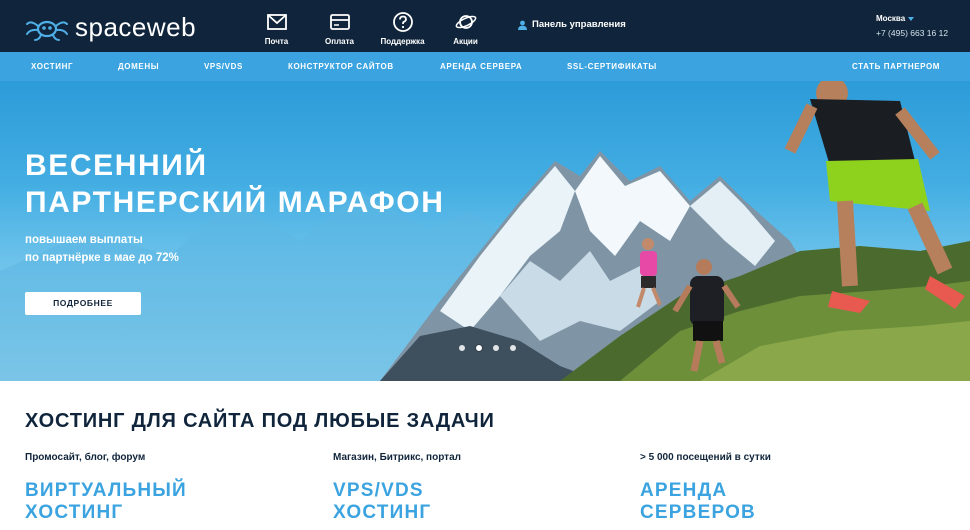  I want to click on product-name-line-1: VPS/VDS, so click(378, 490).